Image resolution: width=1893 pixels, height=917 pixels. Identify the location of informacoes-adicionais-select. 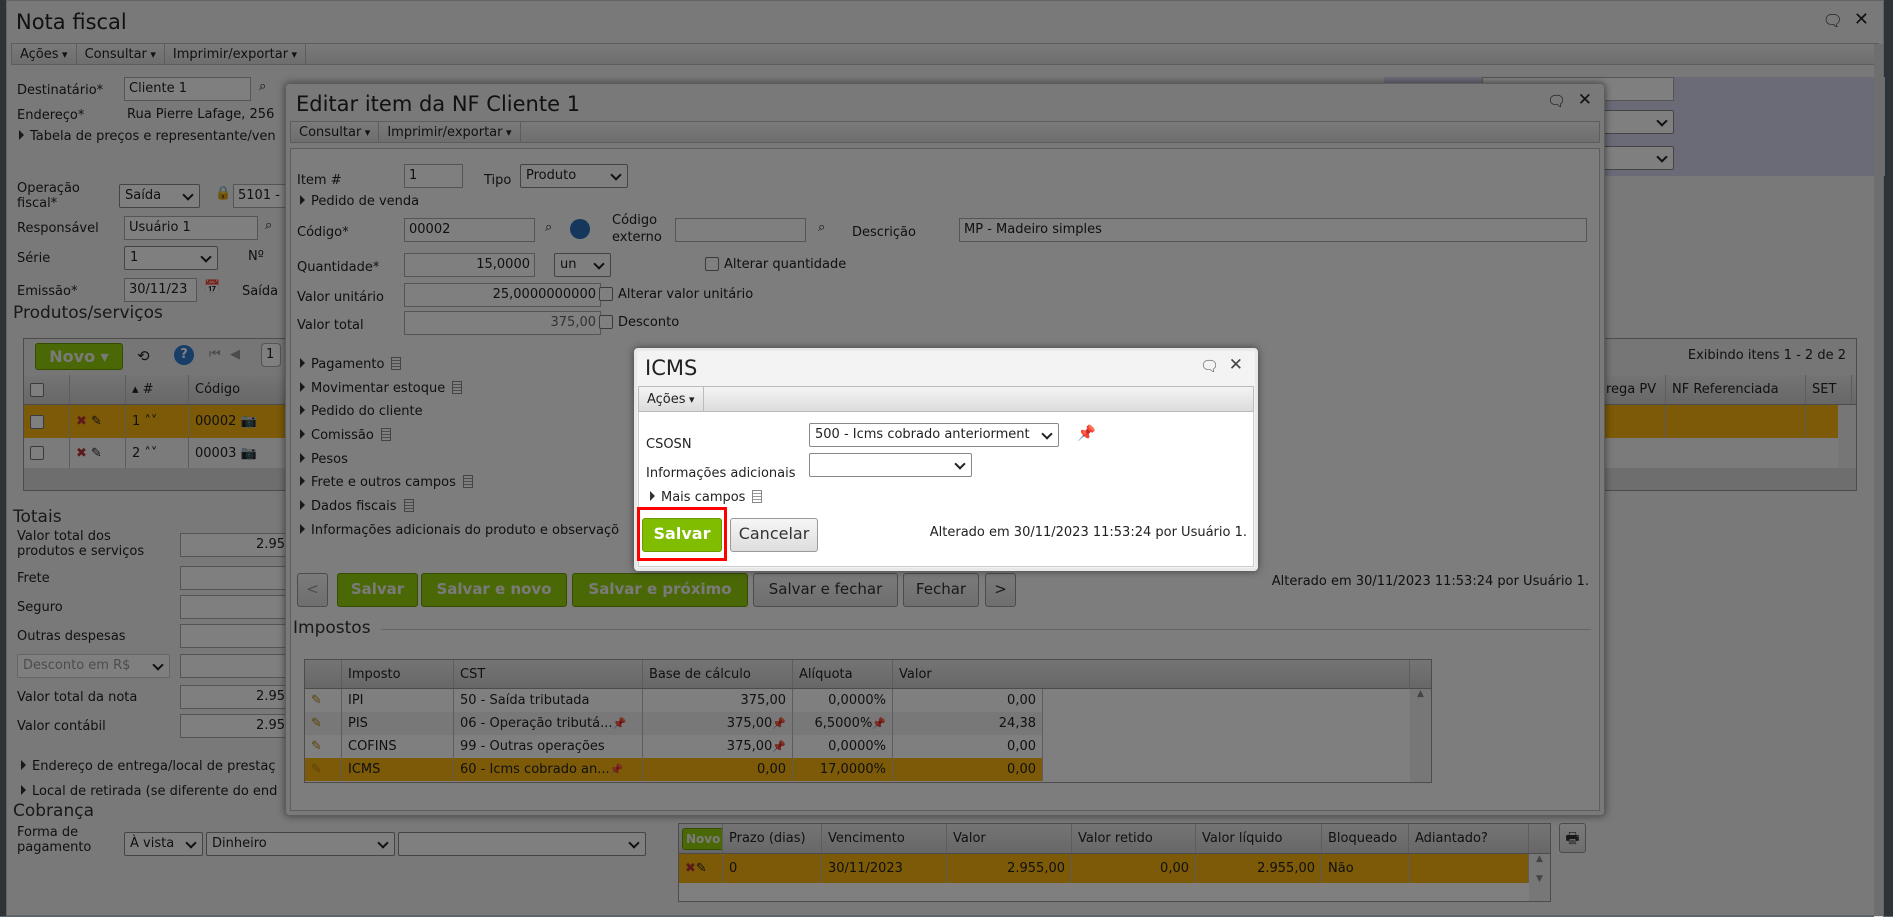
(890, 465).